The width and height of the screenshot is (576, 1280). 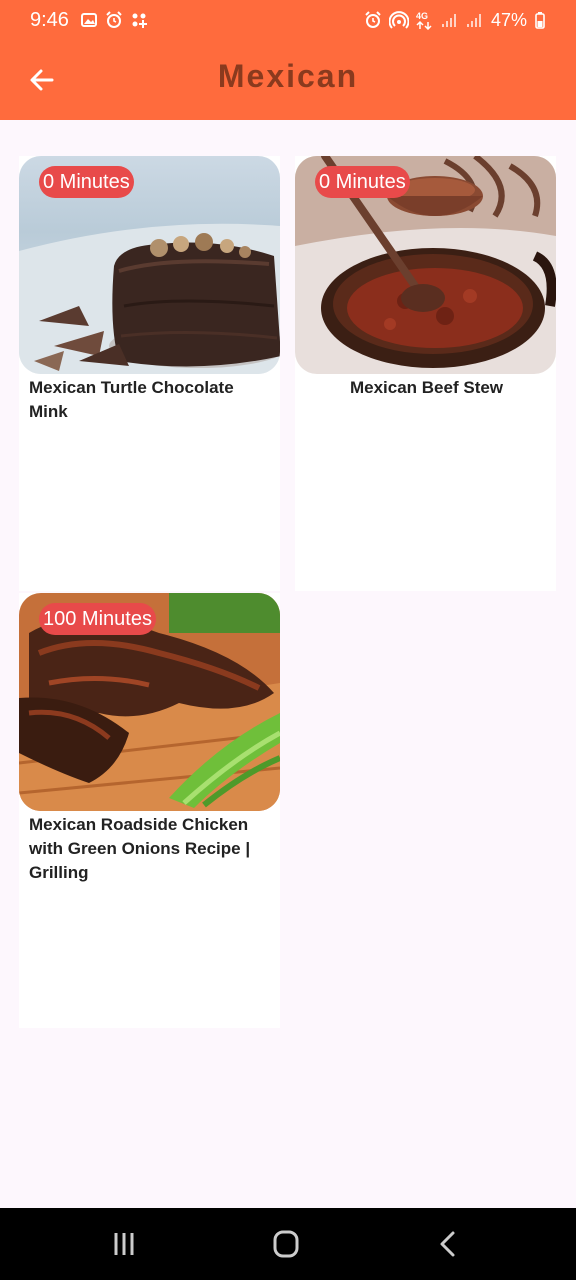 I want to click on 4g-icon: 4G, so click(x=424, y=20).